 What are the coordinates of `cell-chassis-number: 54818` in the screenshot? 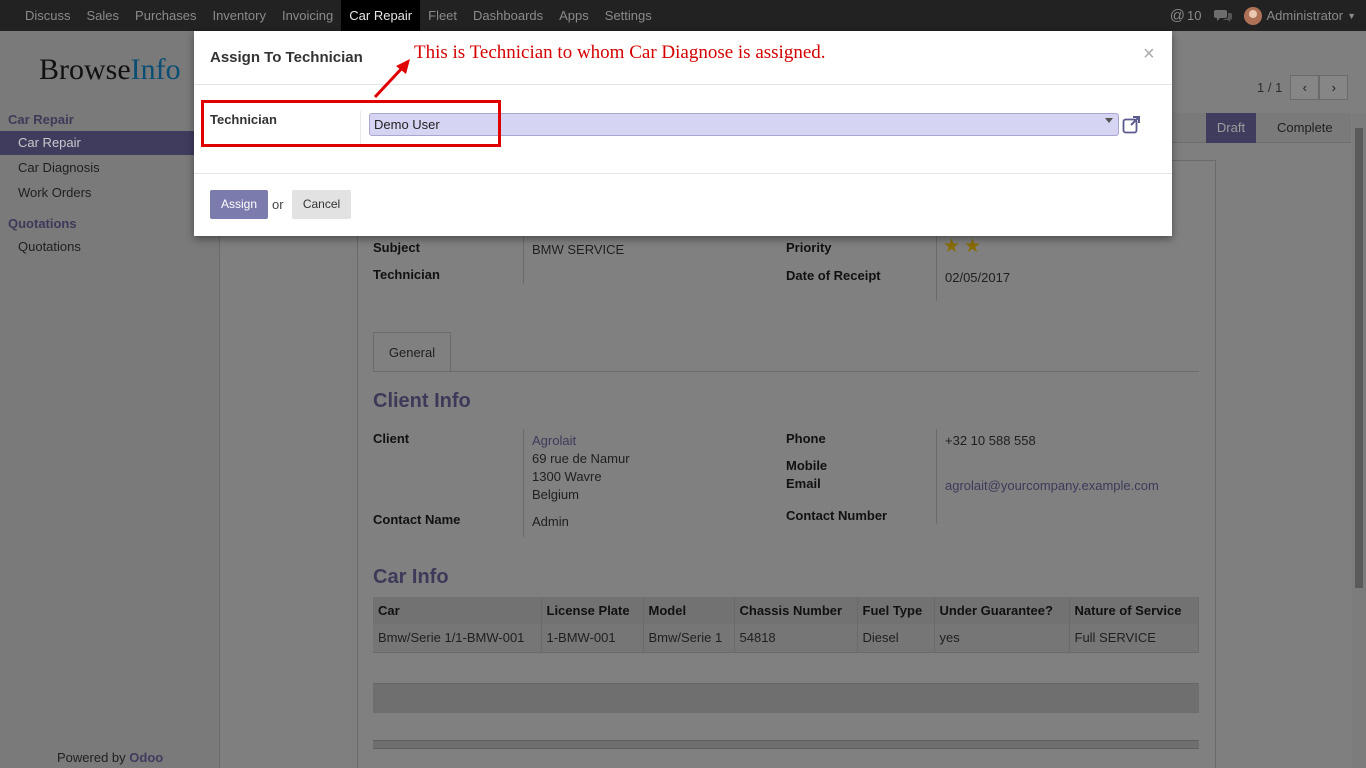 It's located at (796, 638).